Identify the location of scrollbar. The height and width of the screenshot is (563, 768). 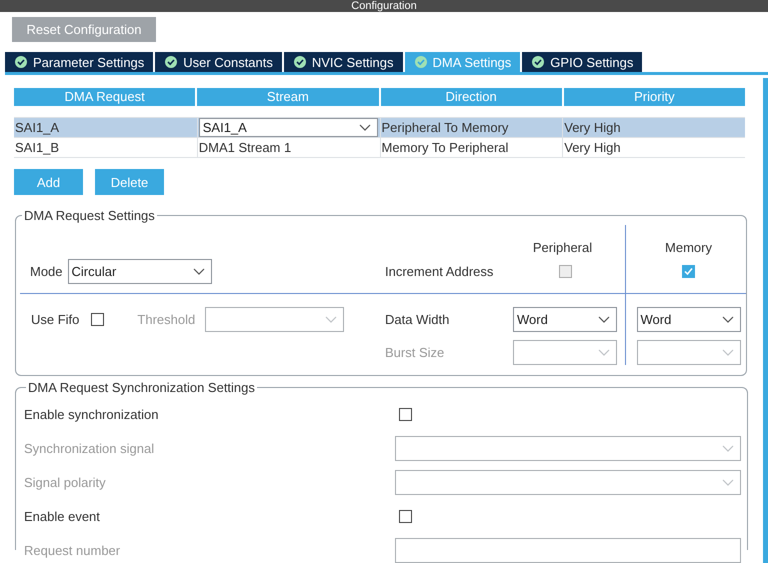
(765, 320).